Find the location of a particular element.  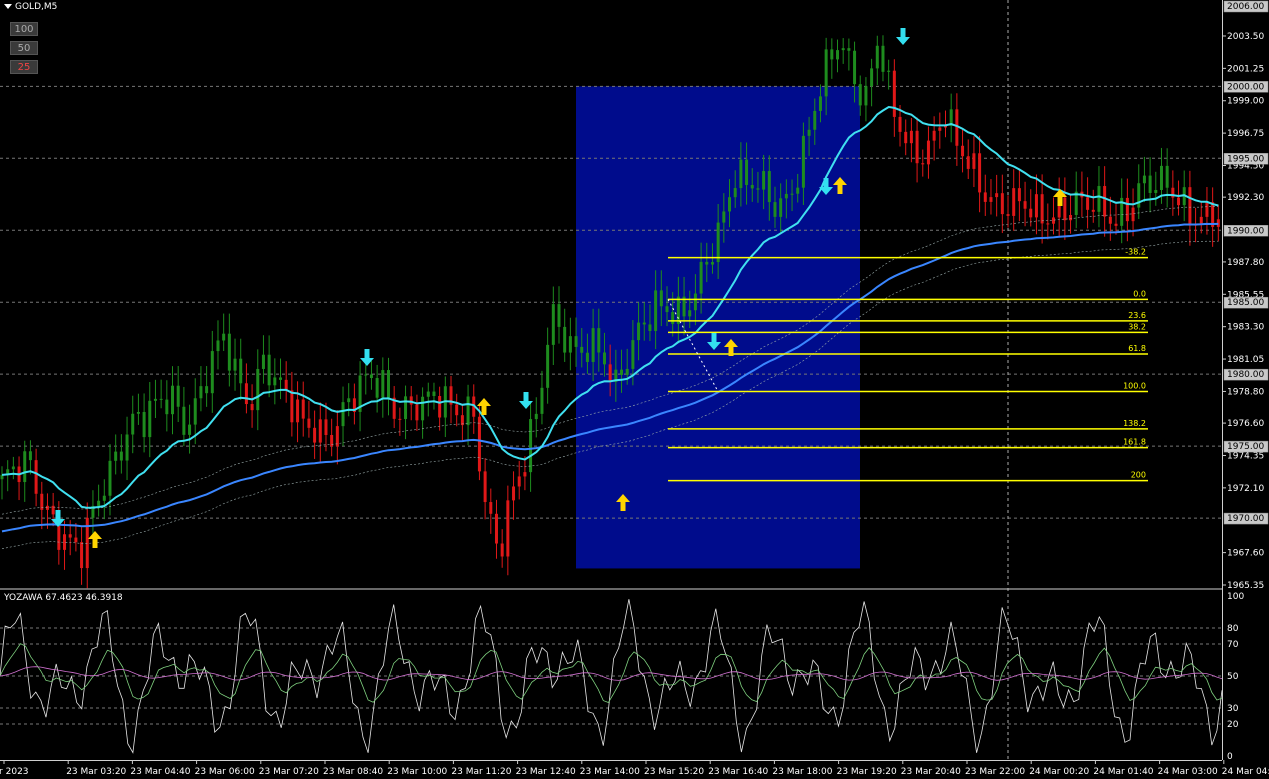

dropdown-triangle-icon is located at coordinates (8, 6).